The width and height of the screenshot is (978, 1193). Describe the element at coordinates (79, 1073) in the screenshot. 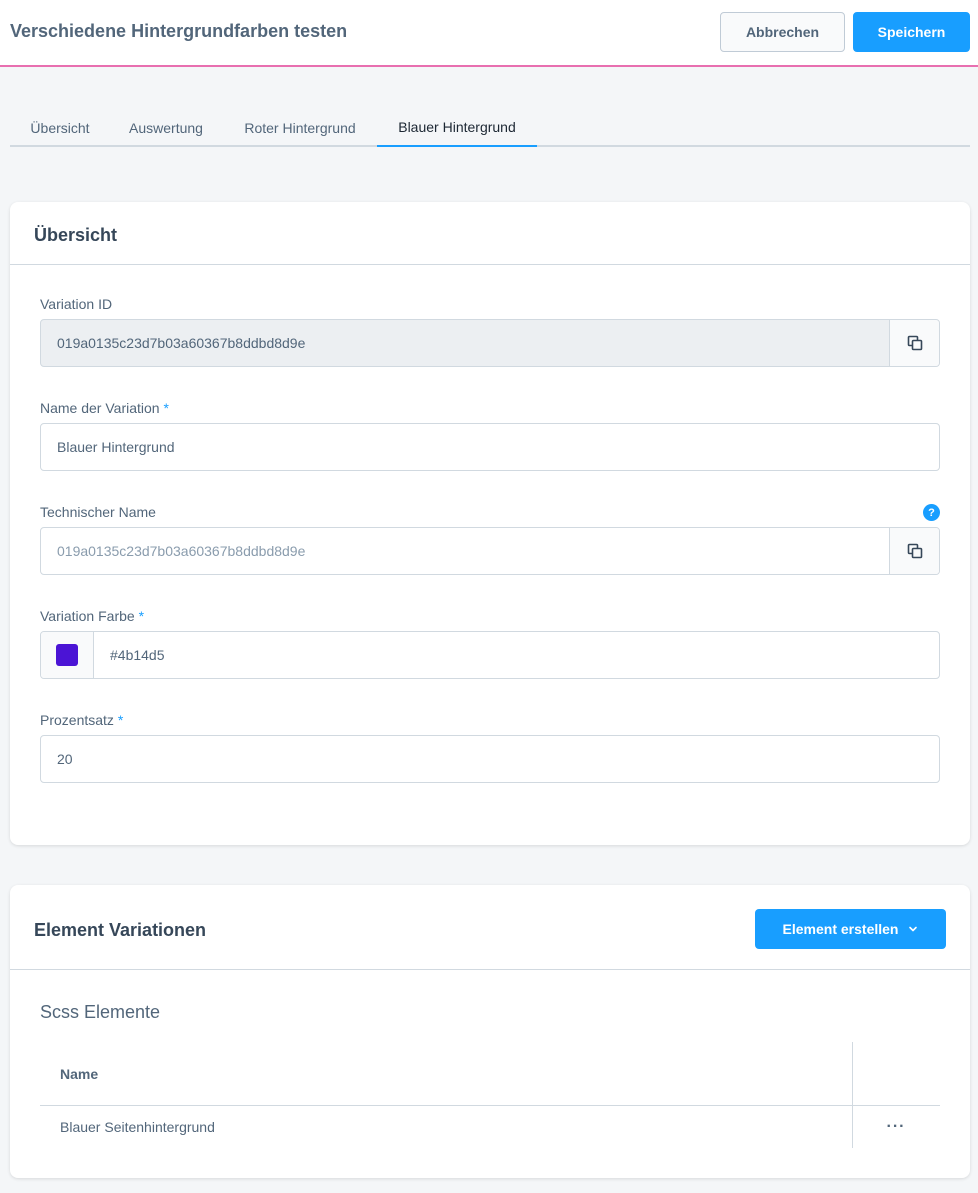

I see `column-header-name: Name` at that location.